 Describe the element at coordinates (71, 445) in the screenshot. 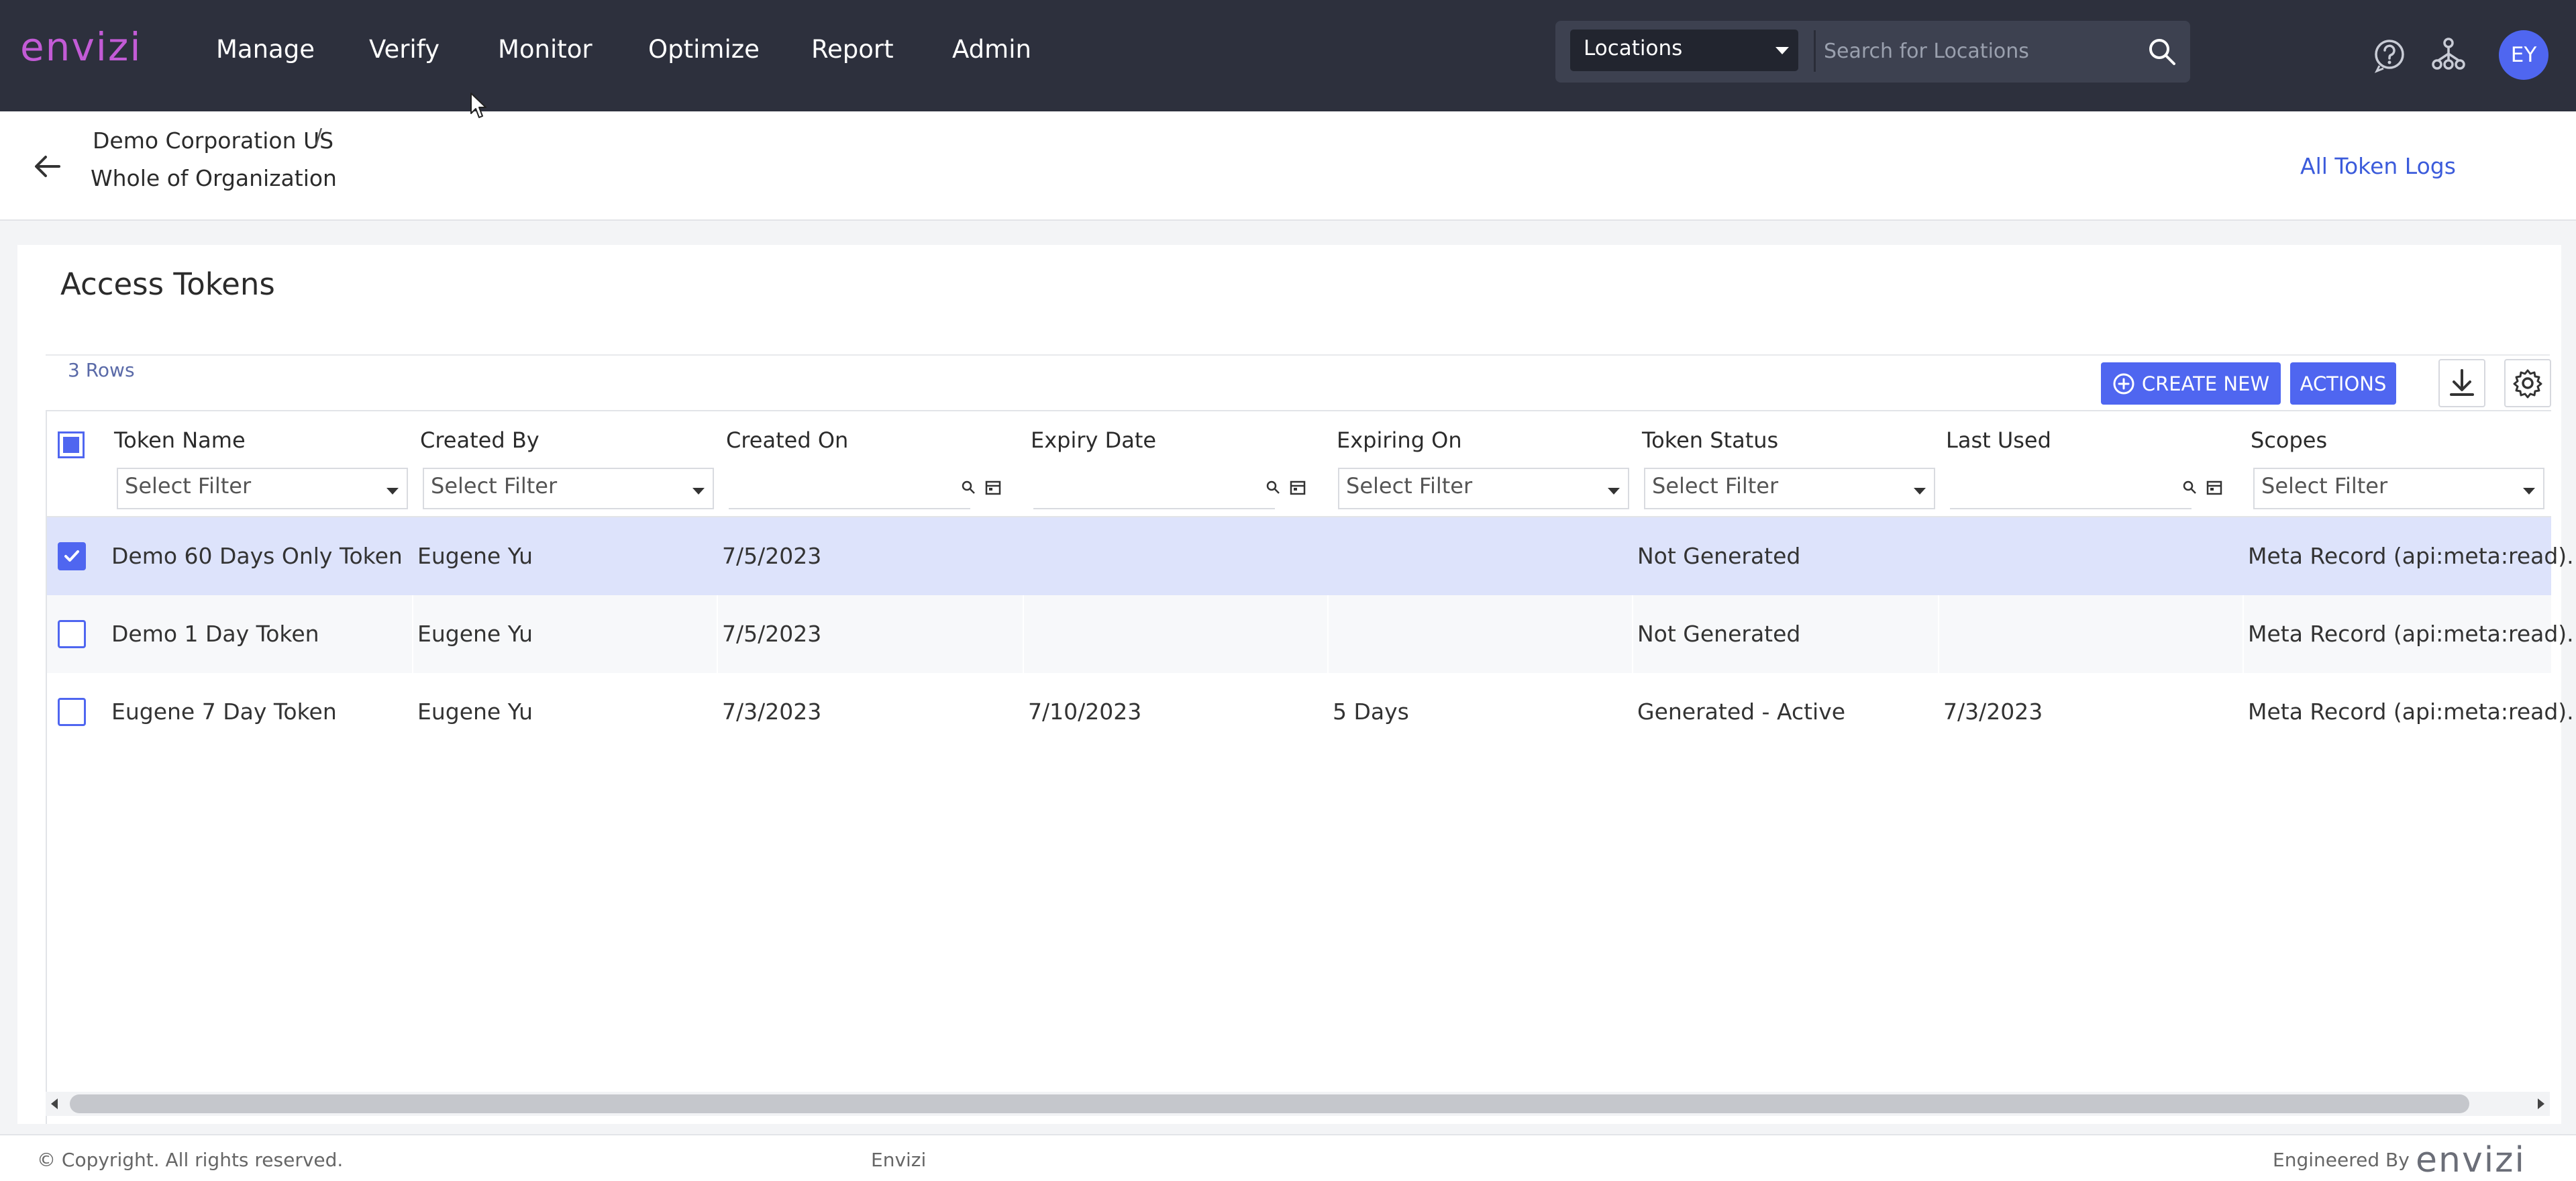

I see `select-all-checkbox` at that location.